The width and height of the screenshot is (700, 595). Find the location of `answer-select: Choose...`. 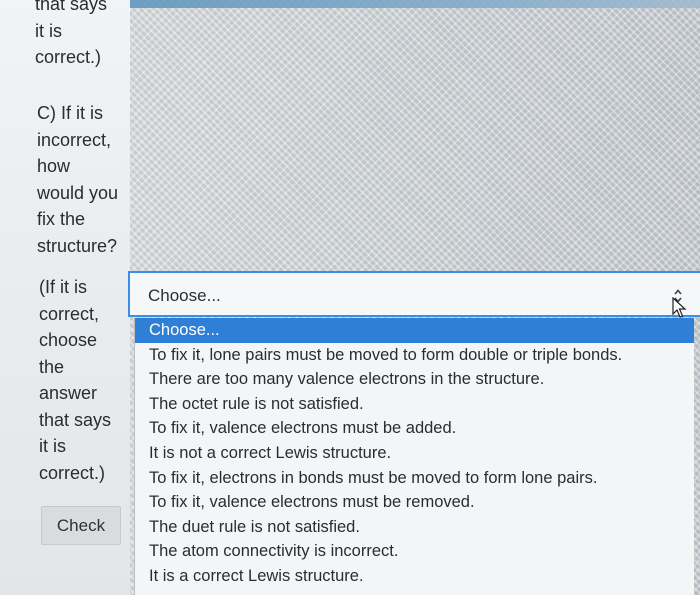

answer-select: Choose... is located at coordinates (414, 294).